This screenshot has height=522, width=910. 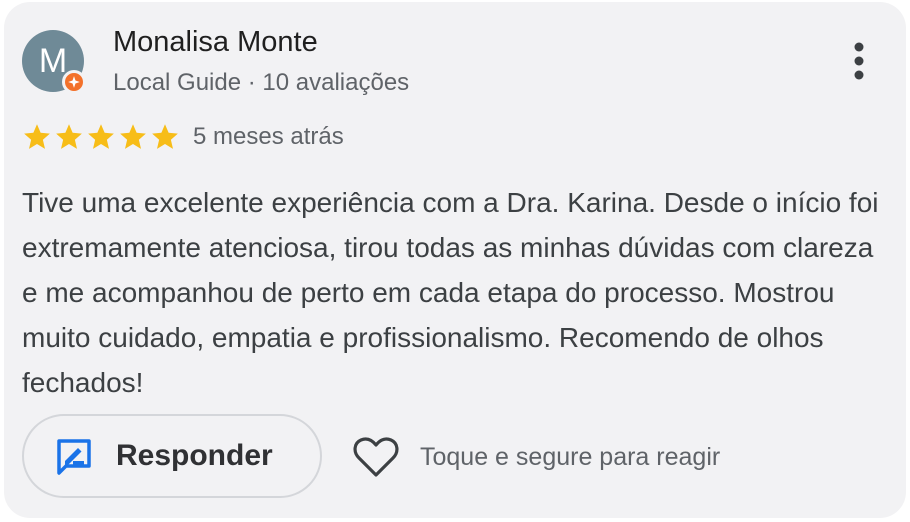 I want to click on local-guide-star-icon, so click(x=74, y=82).